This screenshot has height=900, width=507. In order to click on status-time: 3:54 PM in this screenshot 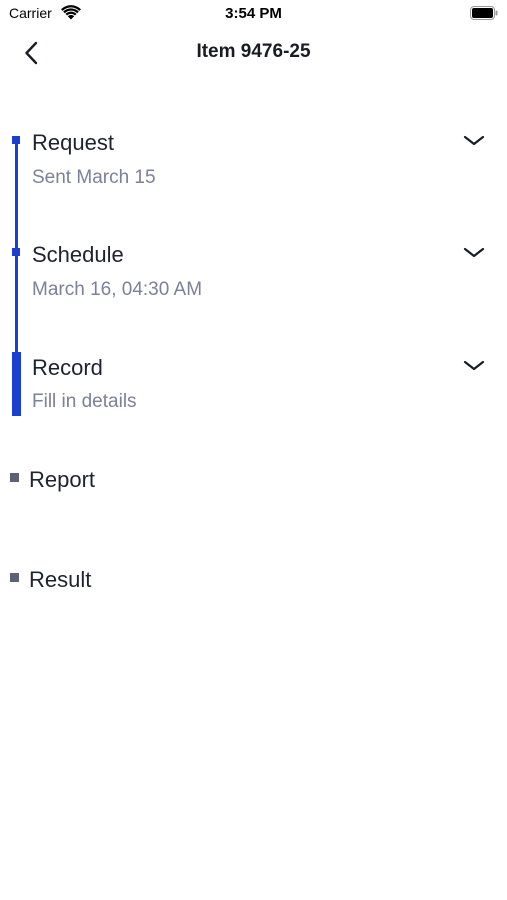, I will do `click(253, 13)`.